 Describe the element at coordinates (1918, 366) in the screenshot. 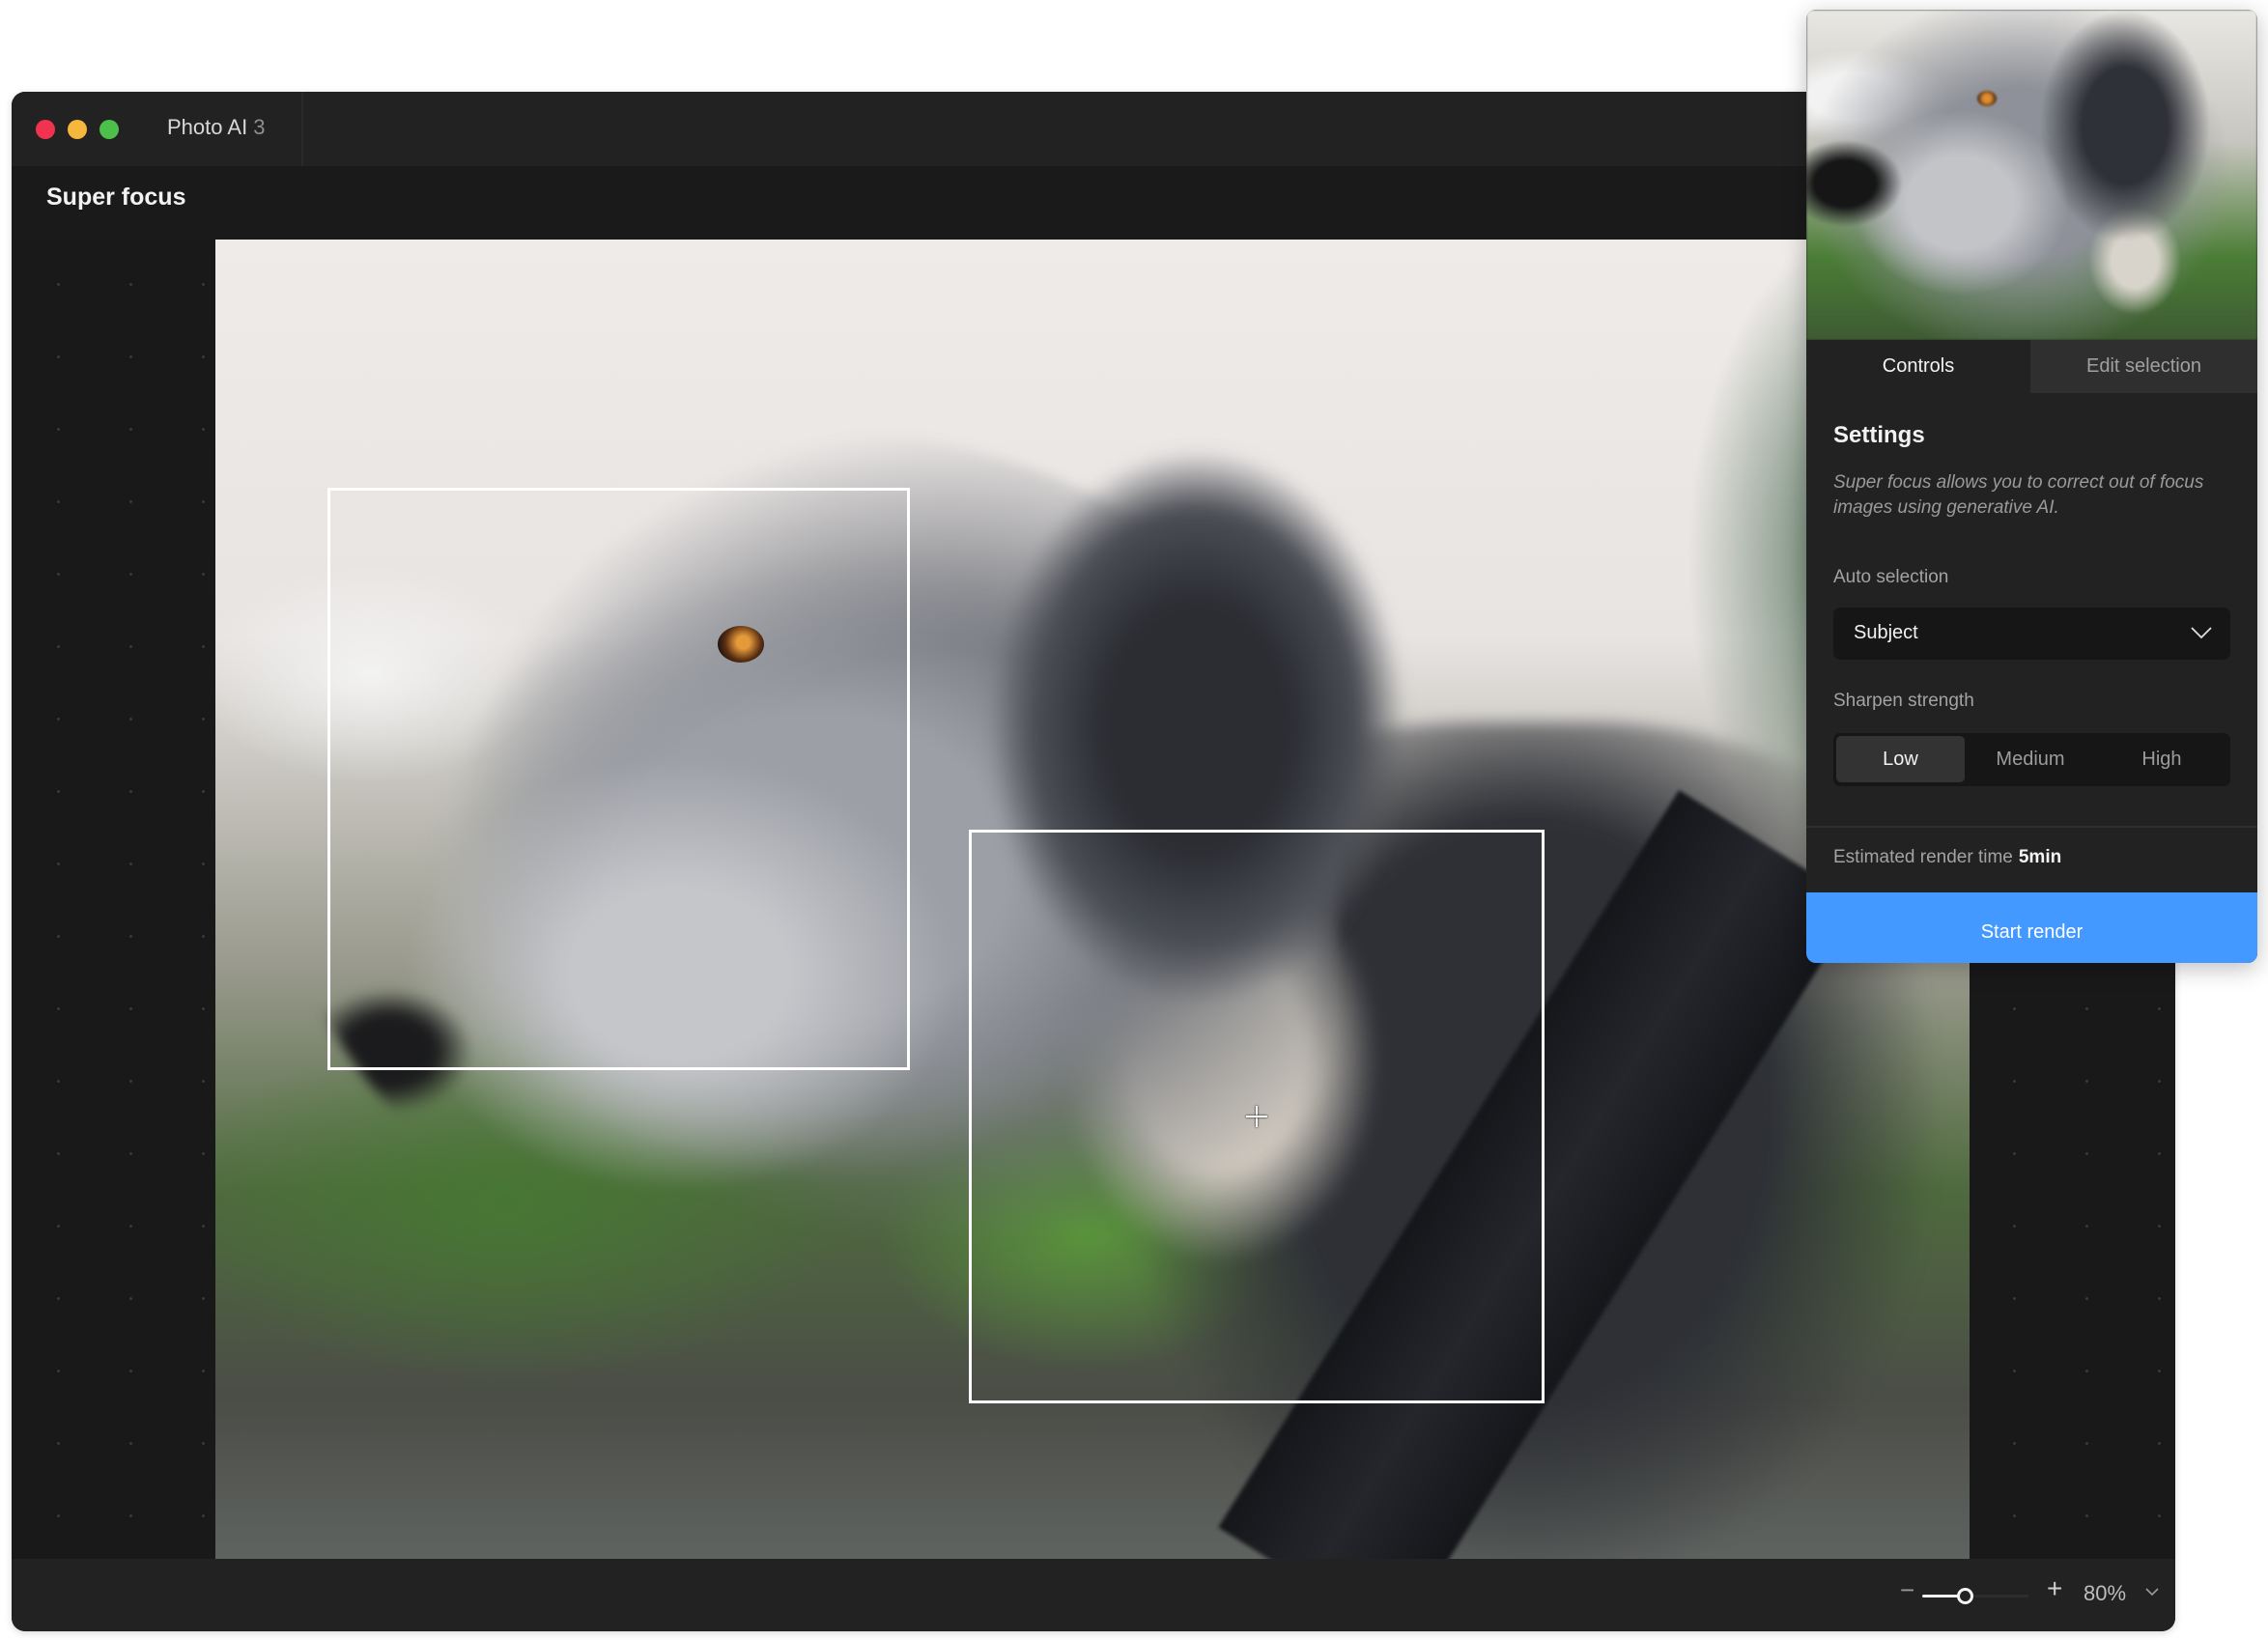

I see `tab-controls: Controls` at that location.